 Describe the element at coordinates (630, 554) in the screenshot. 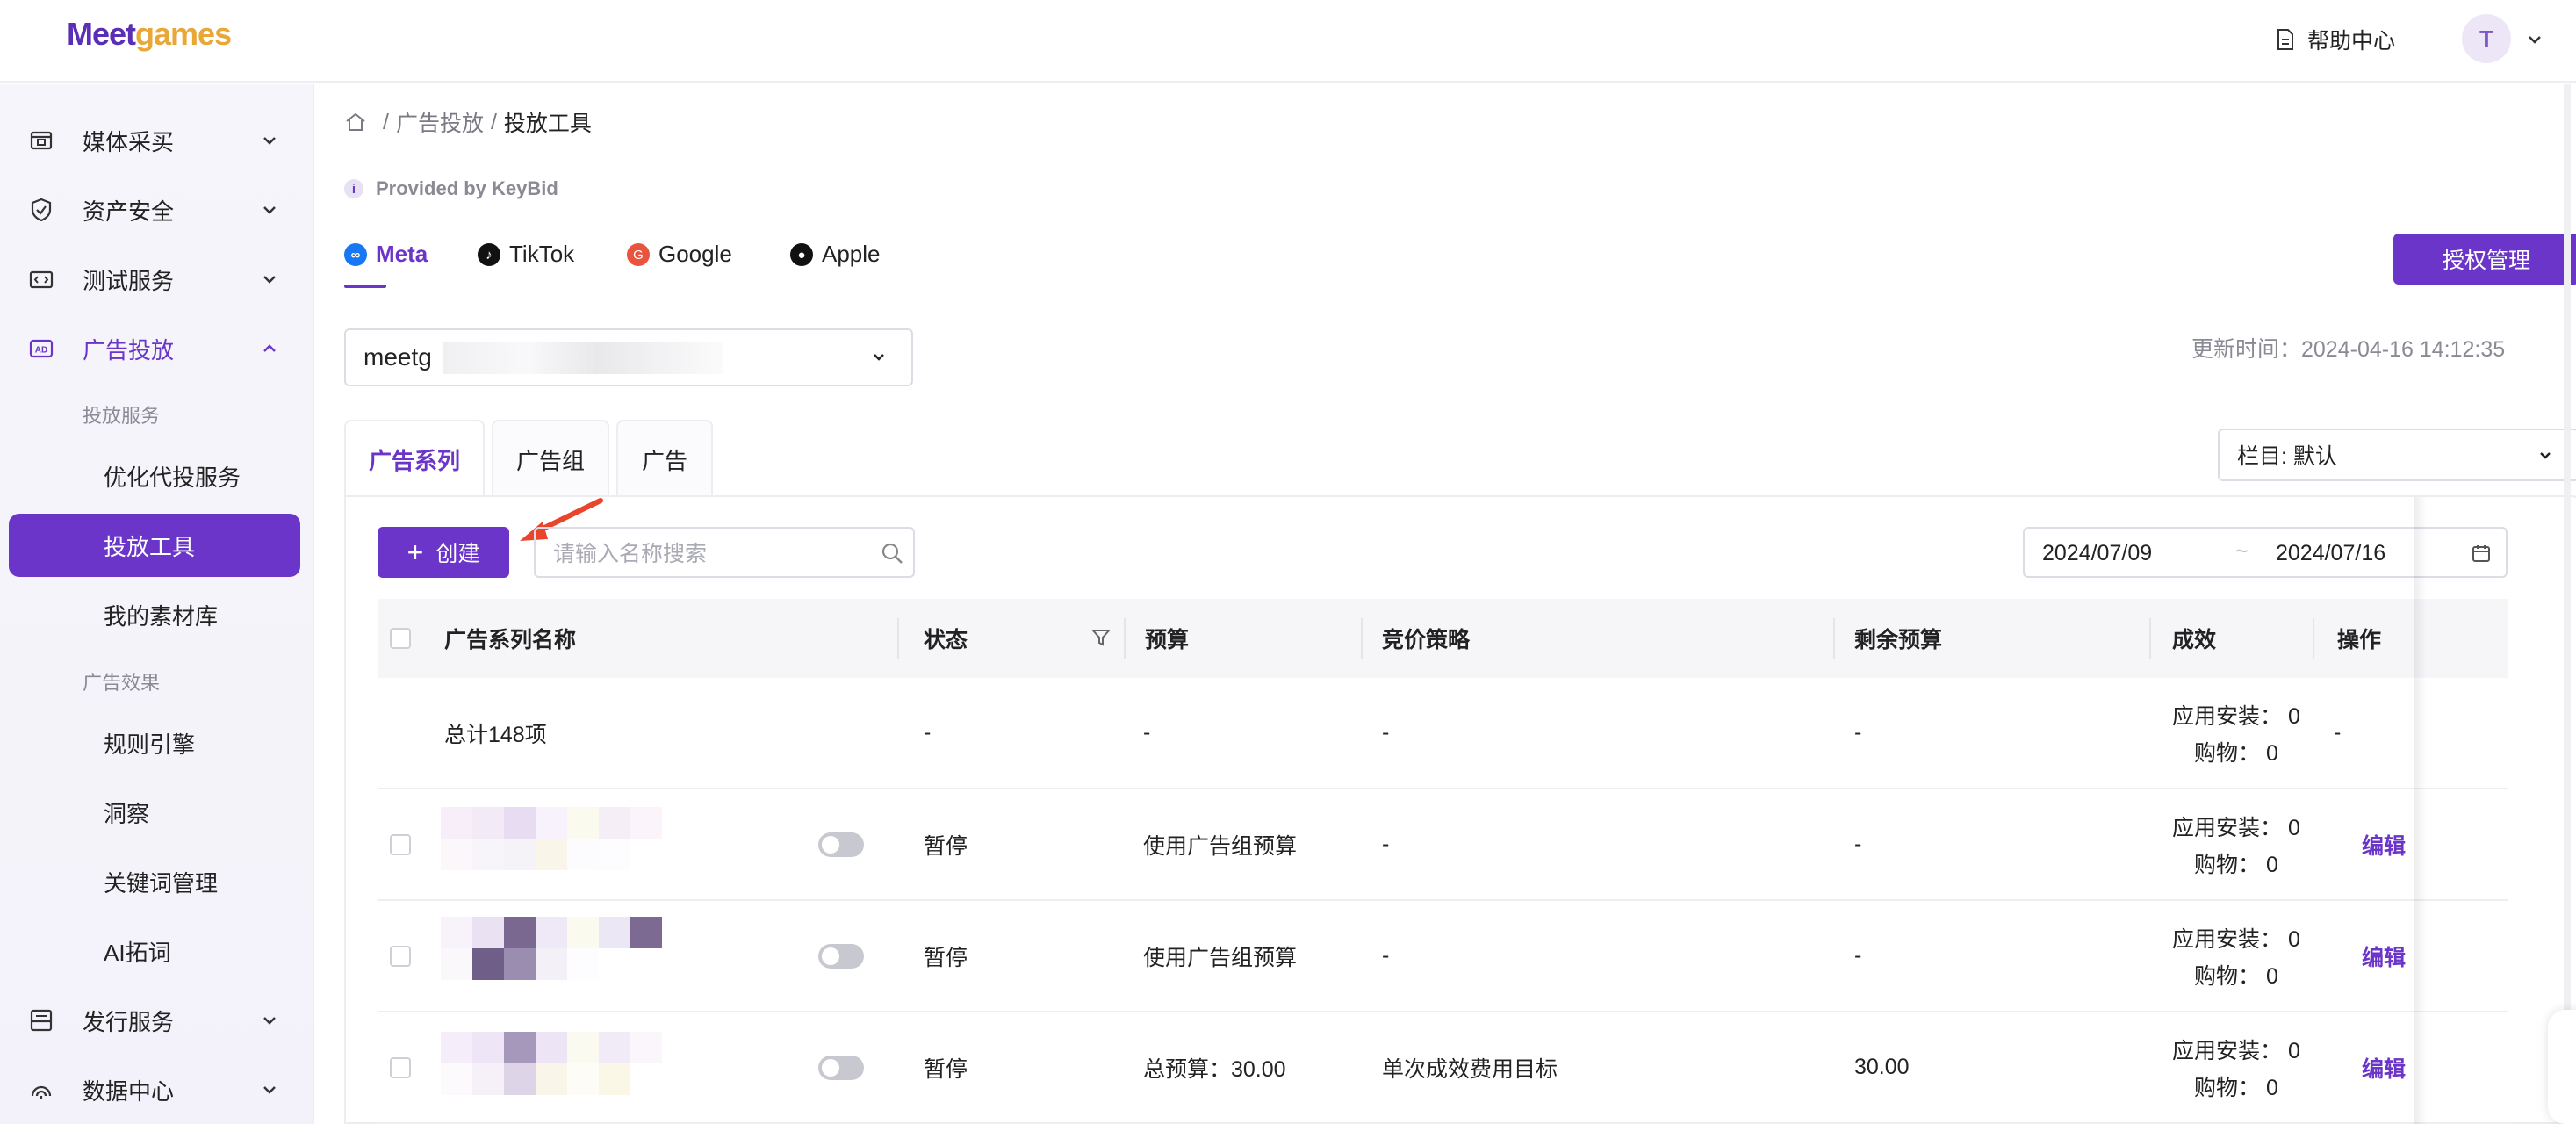

I see `search-placeholder: 请输入名称搜索` at that location.